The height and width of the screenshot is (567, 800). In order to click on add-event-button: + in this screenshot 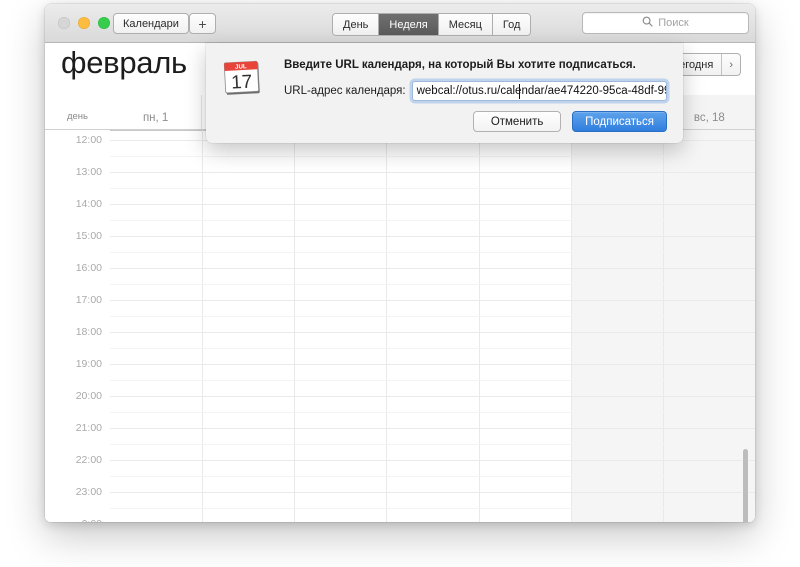, I will do `click(202, 23)`.